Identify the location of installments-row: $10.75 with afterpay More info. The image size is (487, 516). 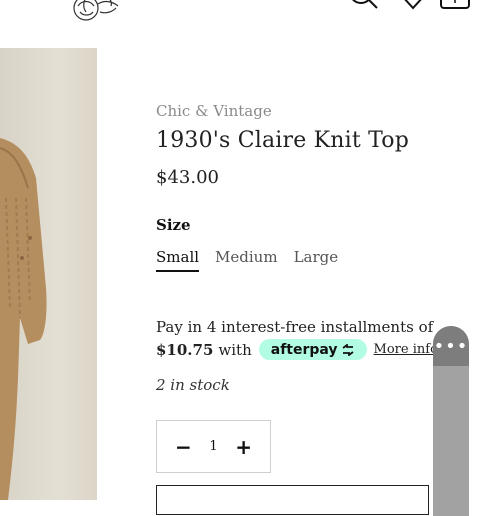
(297, 349).